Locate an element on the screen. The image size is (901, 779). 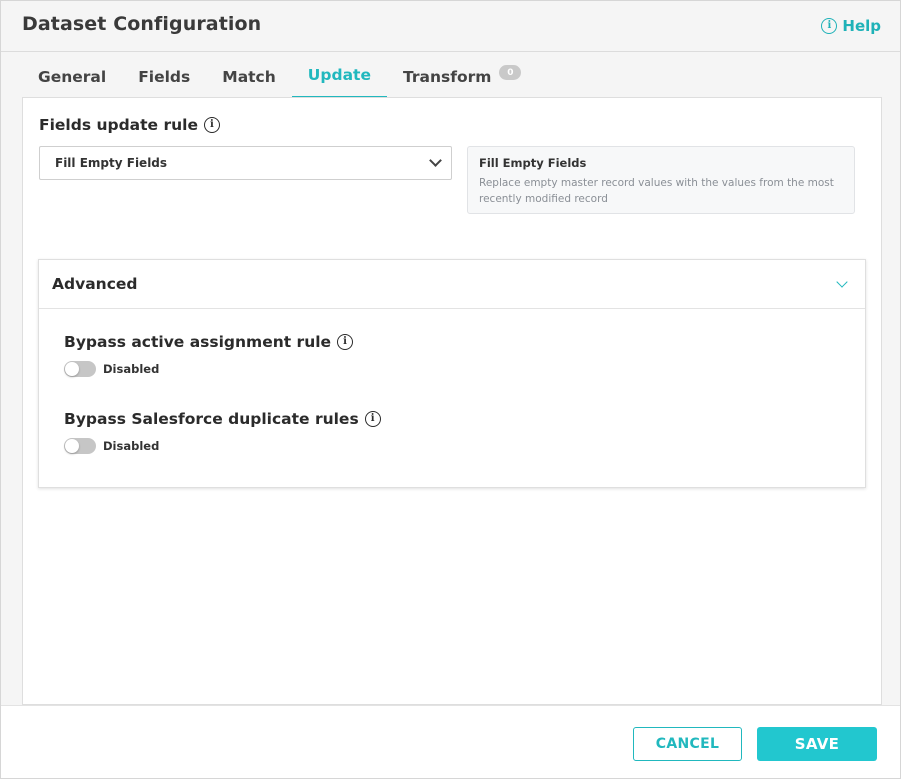
transform-count-badge: 0 is located at coordinates (510, 72).